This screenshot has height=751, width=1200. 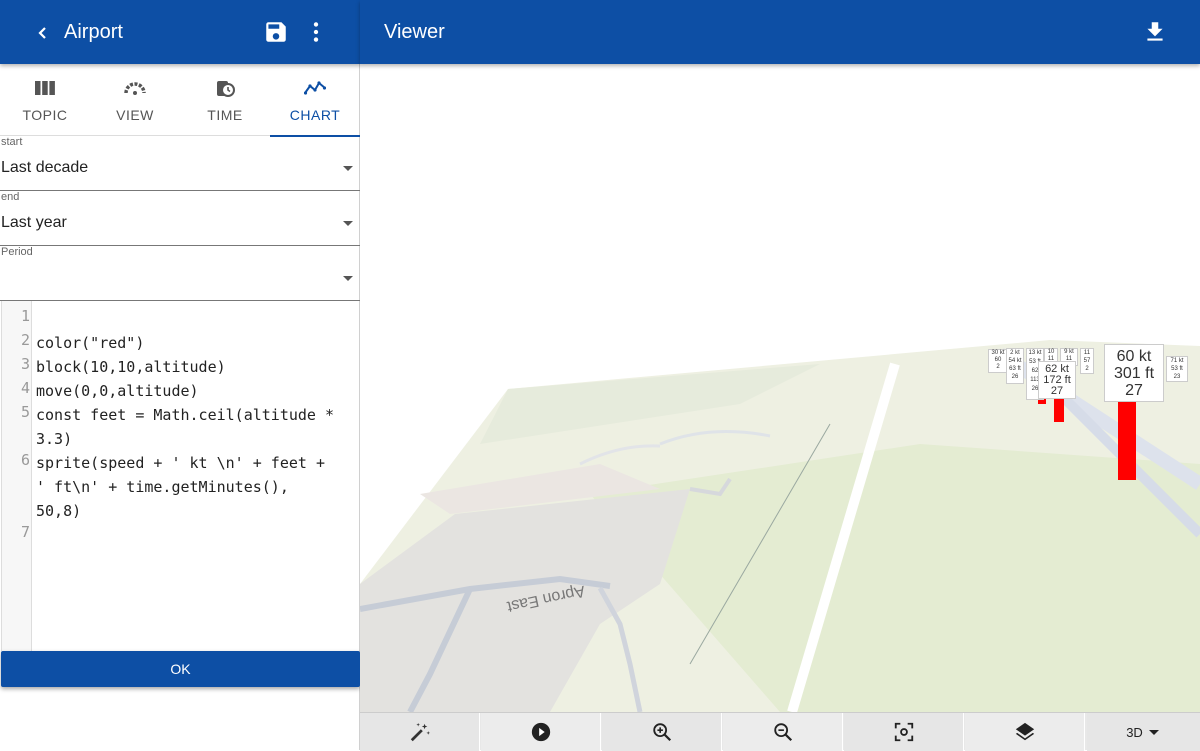 What do you see at coordinates (1057, 380) in the screenshot?
I see `sprite-label: 62 kt 172 ft 27` at bounding box center [1057, 380].